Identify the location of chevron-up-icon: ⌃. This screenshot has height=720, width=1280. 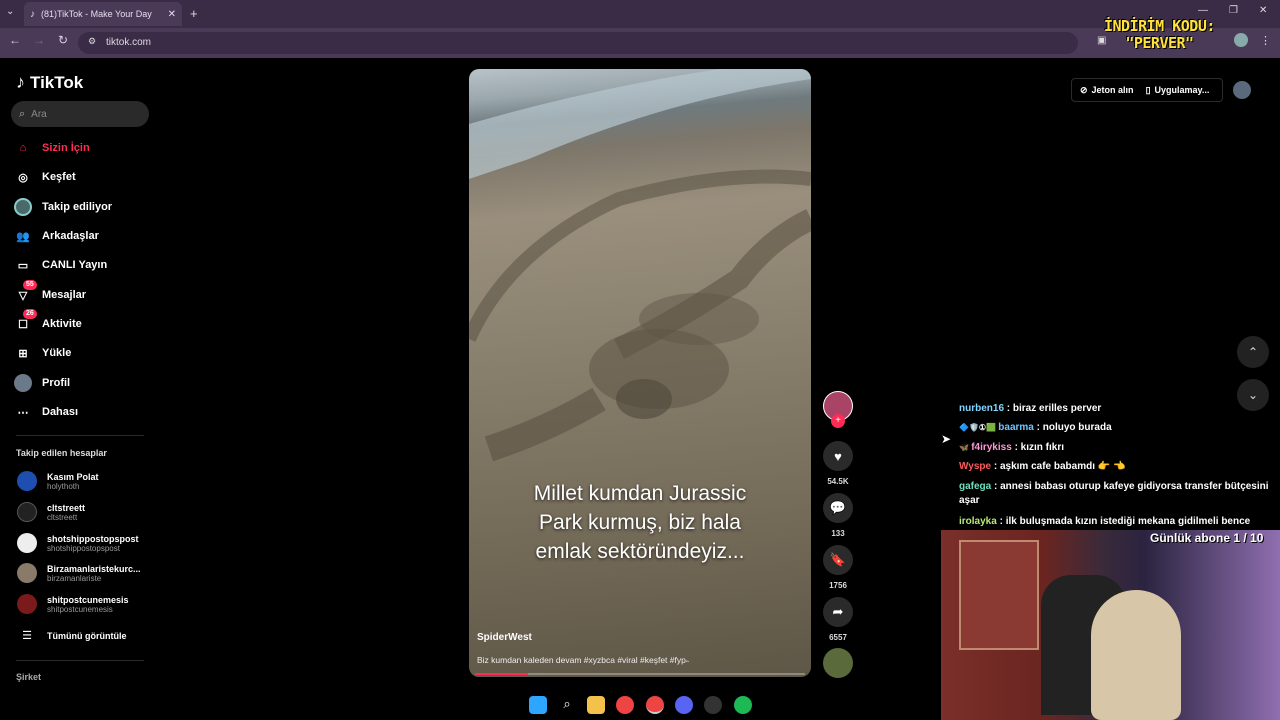
(1253, 352).